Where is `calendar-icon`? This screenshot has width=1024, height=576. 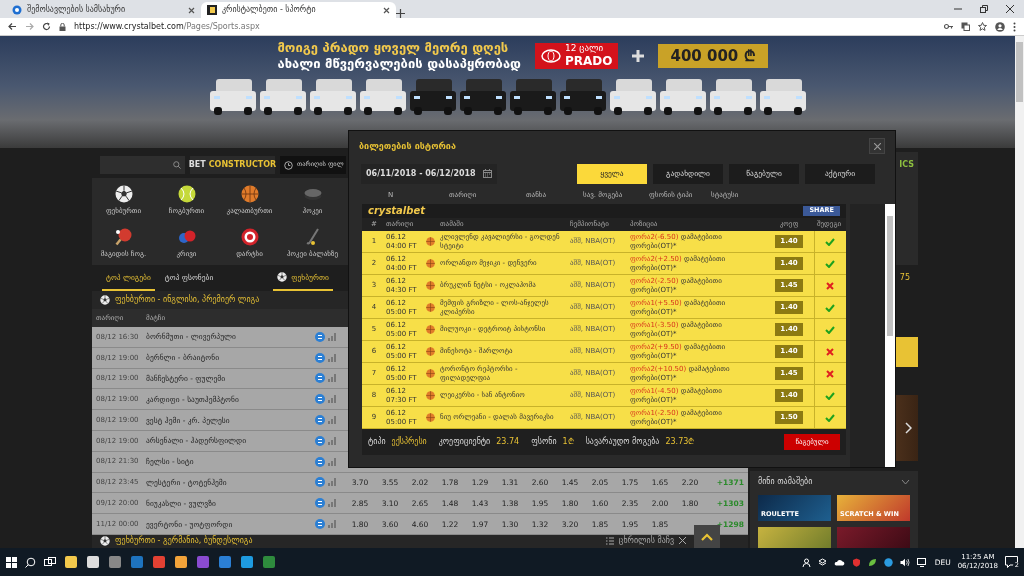
calendar-icon is located at coordinates (487, 173).